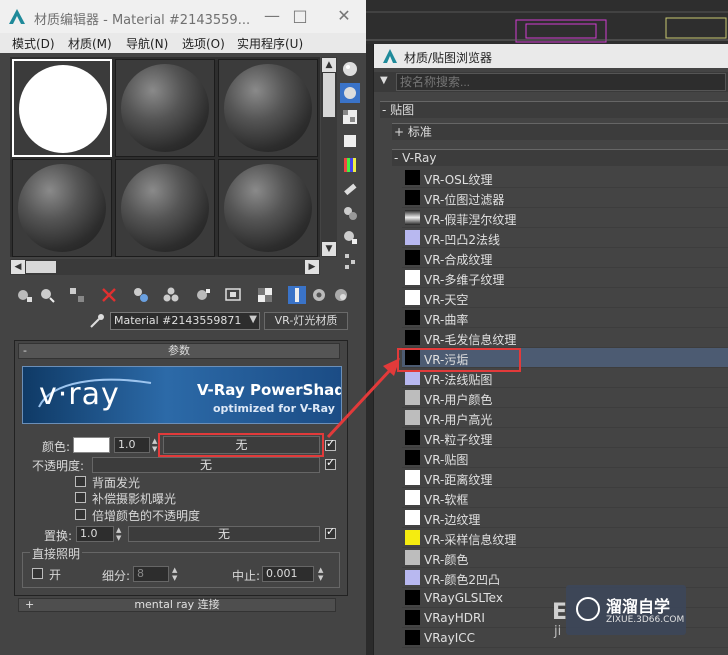 The width and height of the screenshot is (728, 655). Describe the element at coordinates (132, 445) in the screenshot. I see `color-multiplier-field: 1.0` at that location.